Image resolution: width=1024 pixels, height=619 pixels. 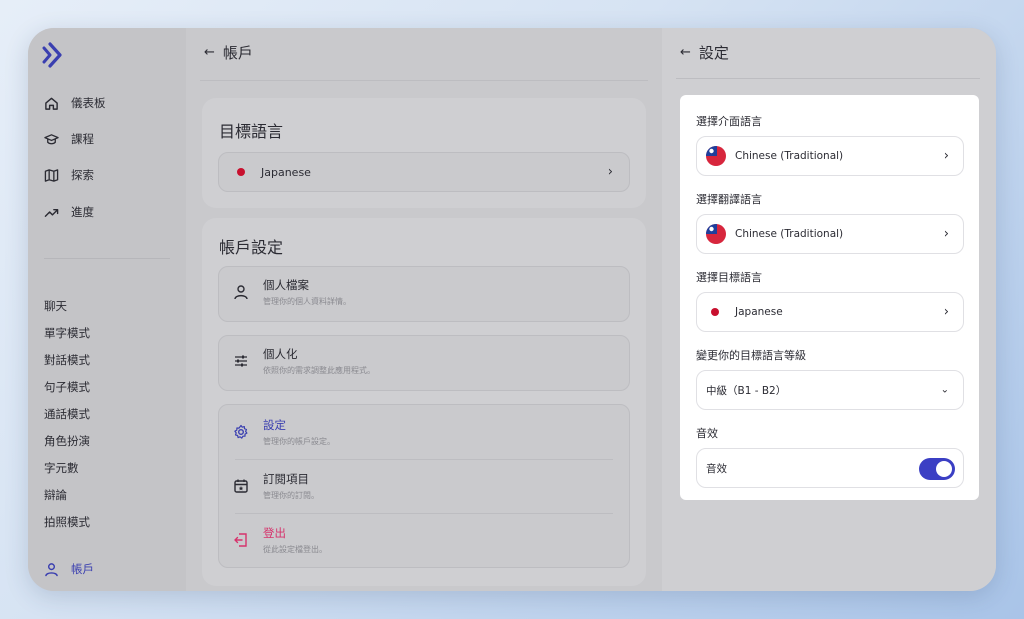 I want to click on interface-language-label: 選擇介面語言, so click(x=729, y=121).